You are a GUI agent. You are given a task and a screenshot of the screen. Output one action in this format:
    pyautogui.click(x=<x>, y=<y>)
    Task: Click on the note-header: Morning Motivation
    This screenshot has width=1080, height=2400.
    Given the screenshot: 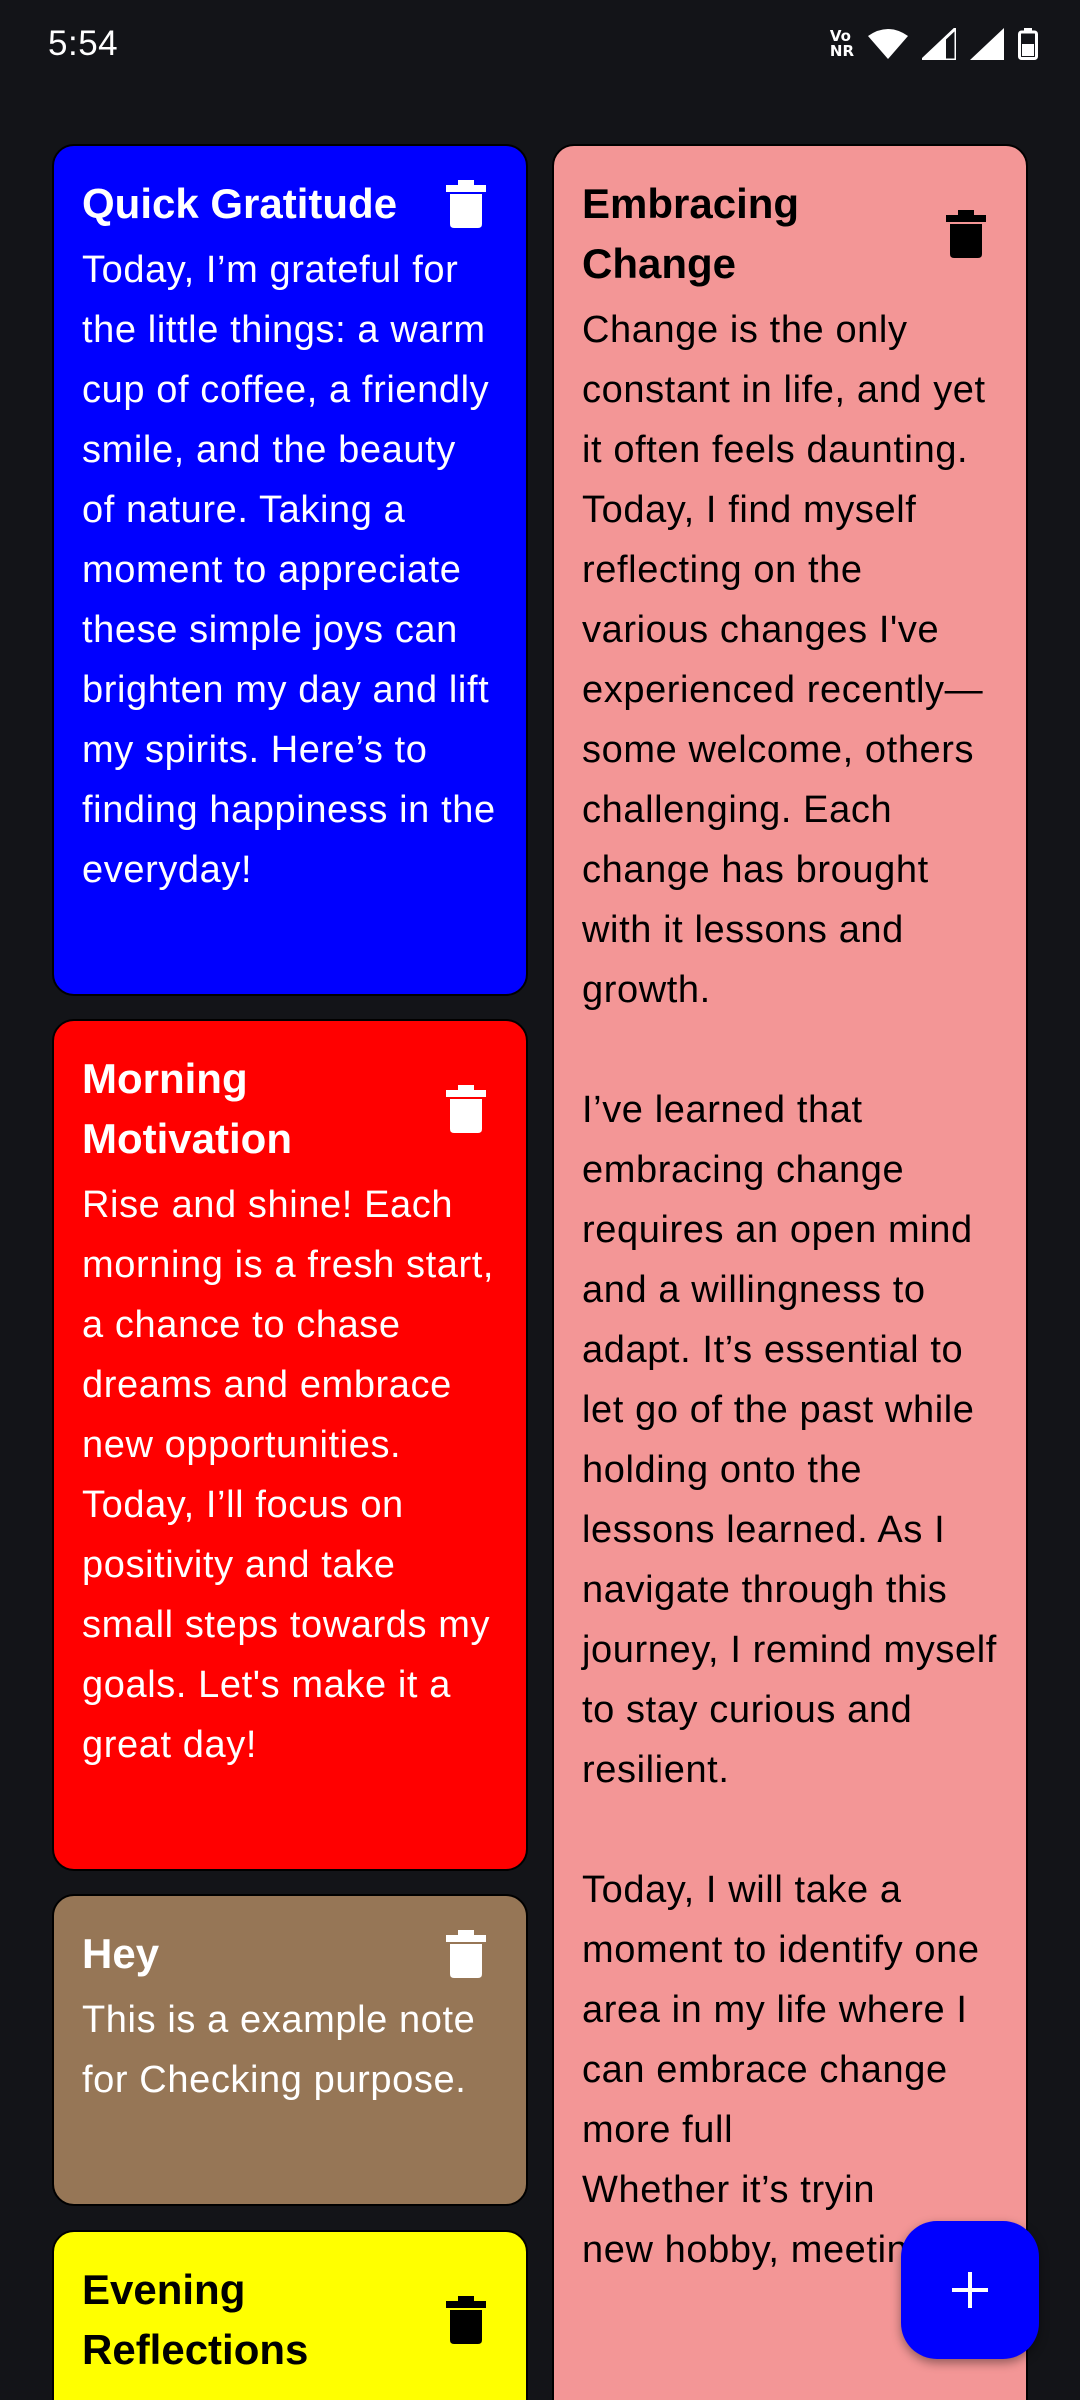 What is the action you would take?
    pyautogui.click(x=290, y=1109)
    